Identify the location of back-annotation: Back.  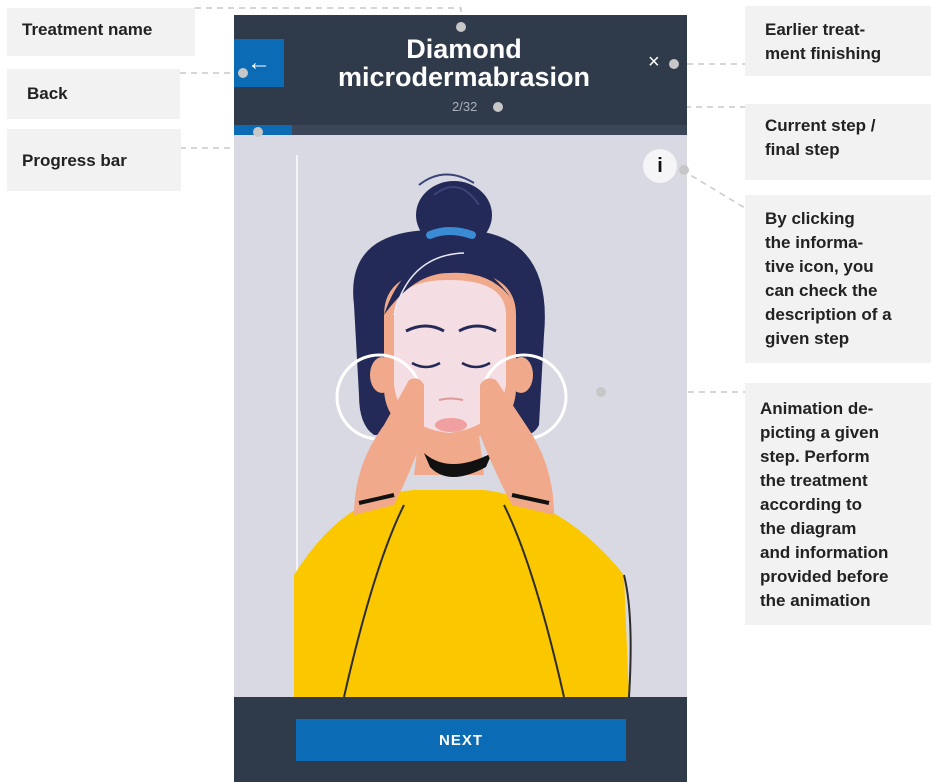
(93, 94).